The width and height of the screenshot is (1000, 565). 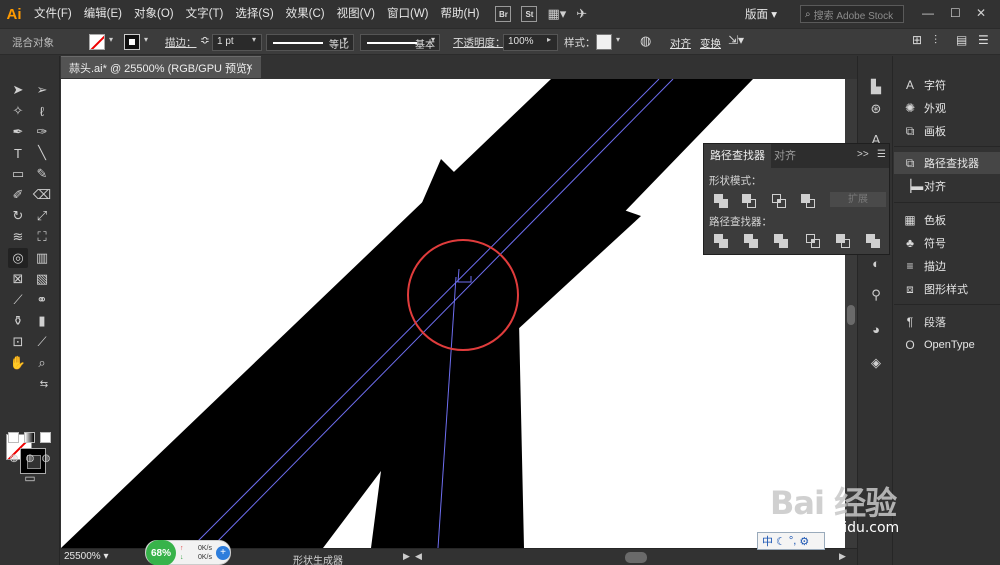 I want to click on divide-icon, so click(x=721, y=241).